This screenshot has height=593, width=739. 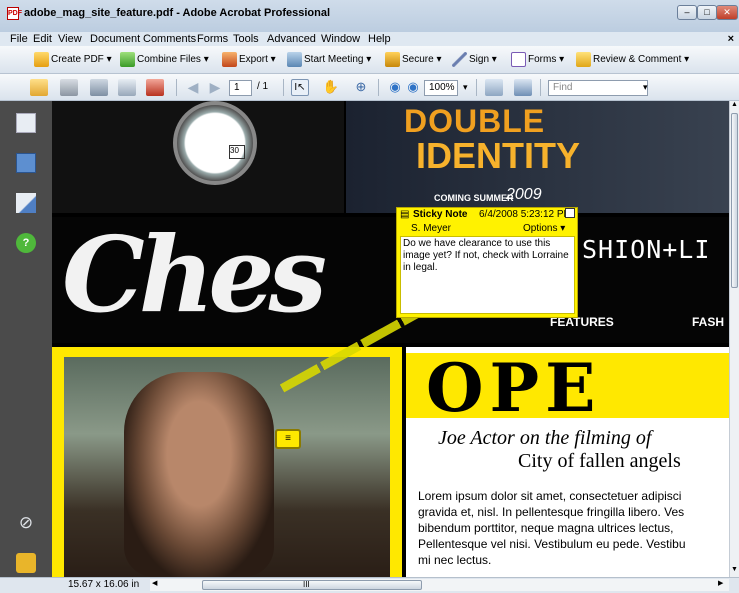 What do you see at coordinates (687, 12) in the screenshot?
I see `minimize-button: –` at bounding box center [687, 12].